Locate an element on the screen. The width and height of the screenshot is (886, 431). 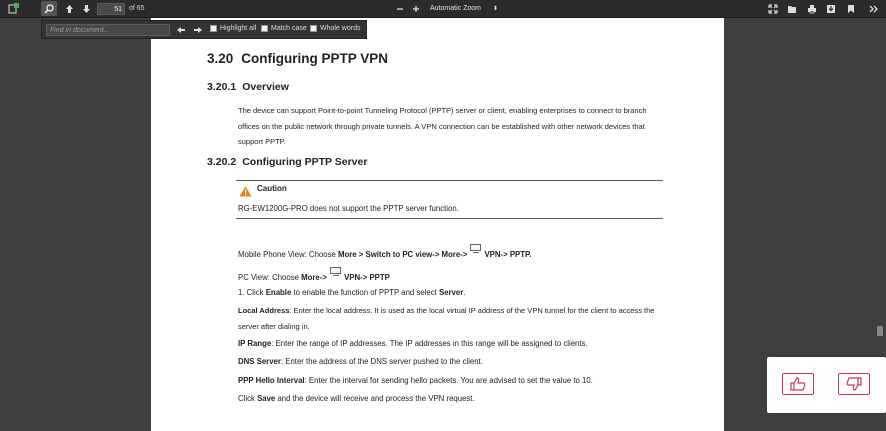
subsection-number: 3.20.2 is located at coordinates (222, 162).